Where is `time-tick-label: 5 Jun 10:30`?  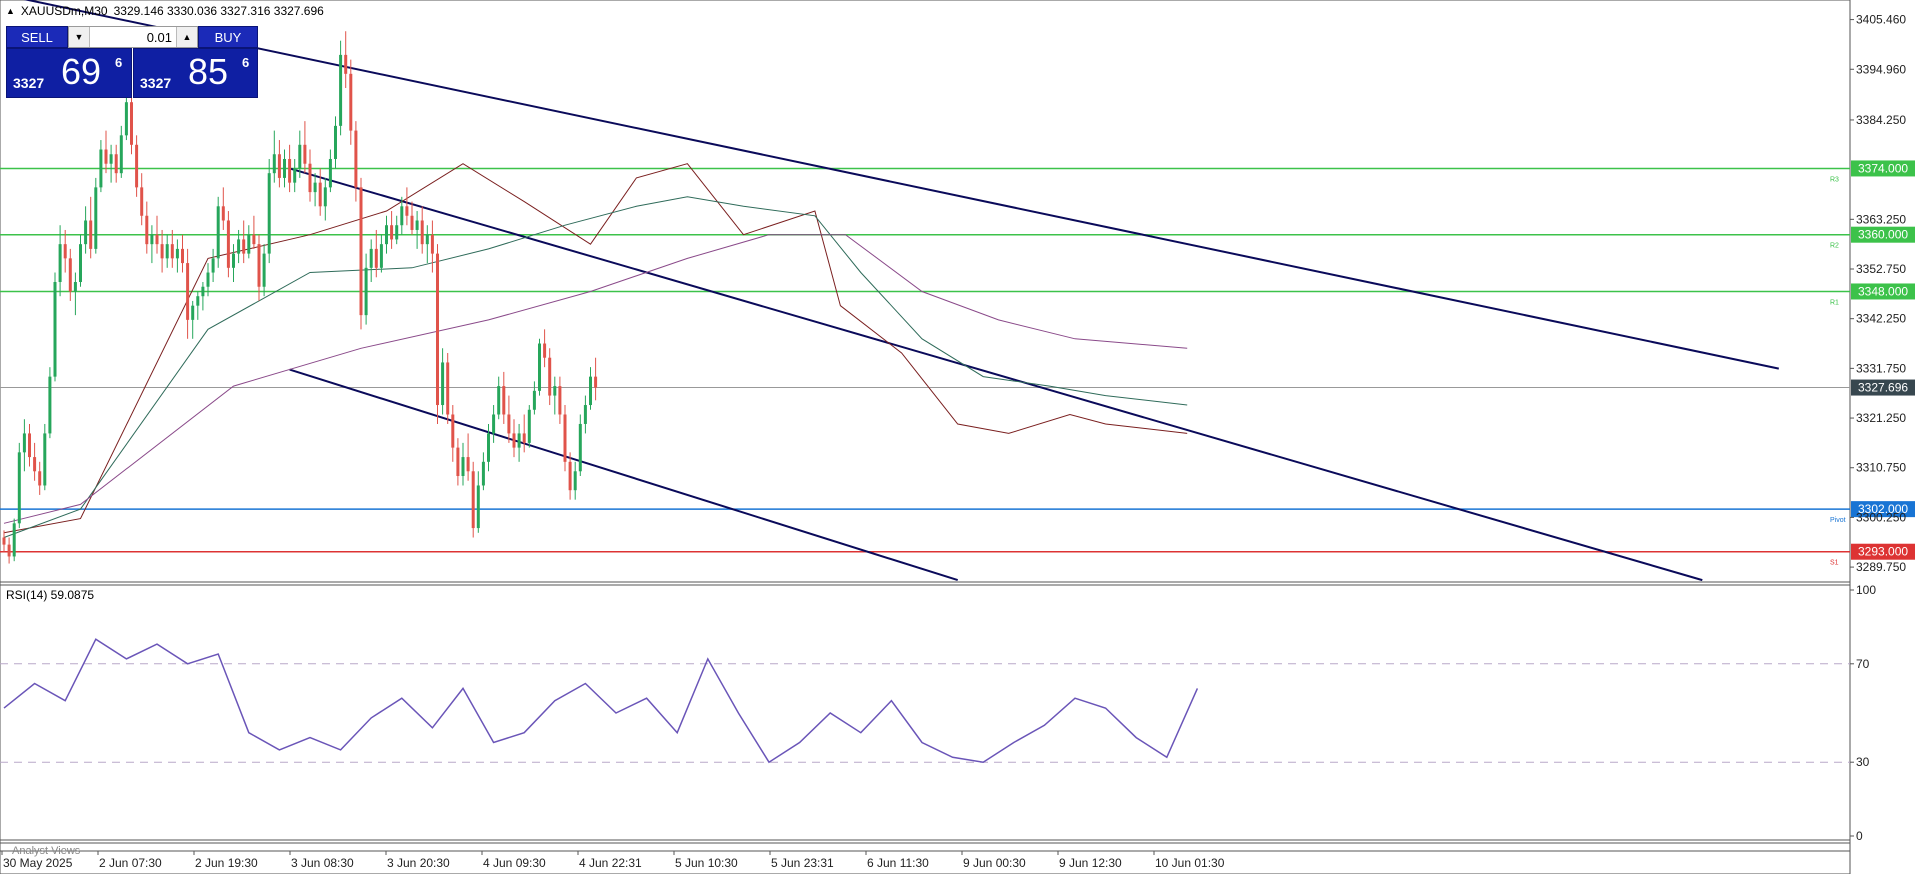 time-tick-label: 5 Jun 10:30 is located at coordinates (706, 863).